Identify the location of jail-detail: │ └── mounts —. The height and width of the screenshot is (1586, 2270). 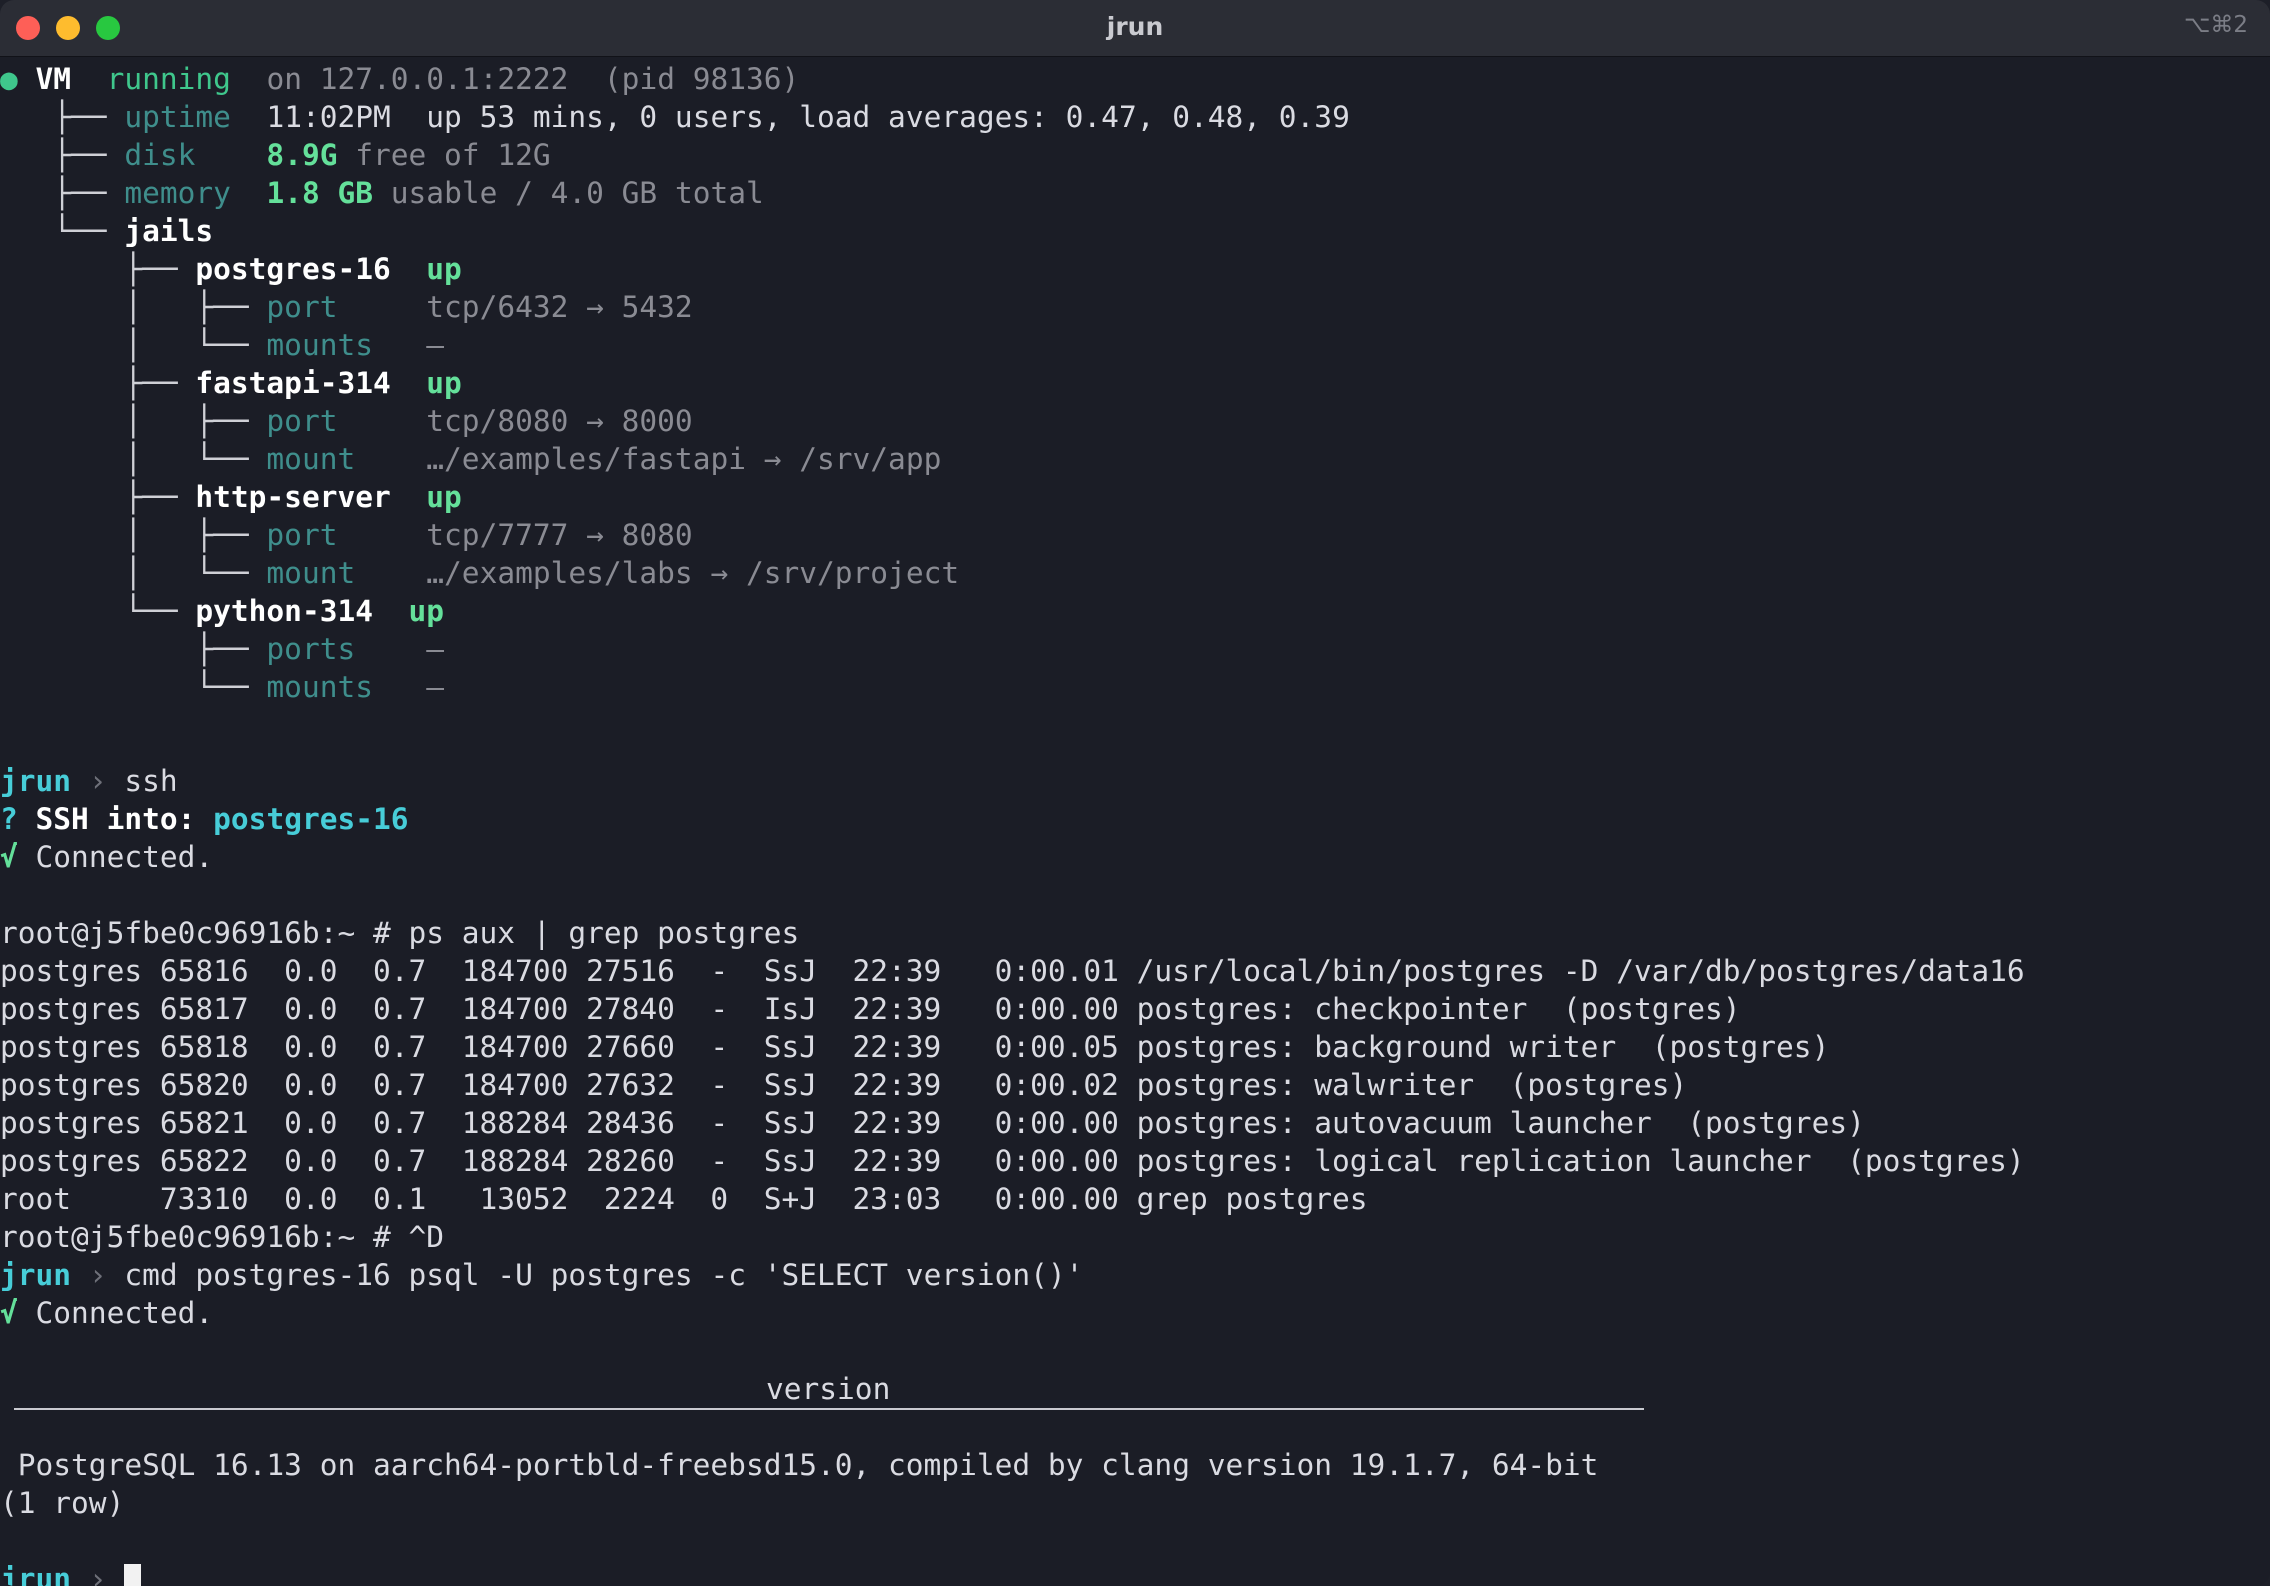
(222, 345).